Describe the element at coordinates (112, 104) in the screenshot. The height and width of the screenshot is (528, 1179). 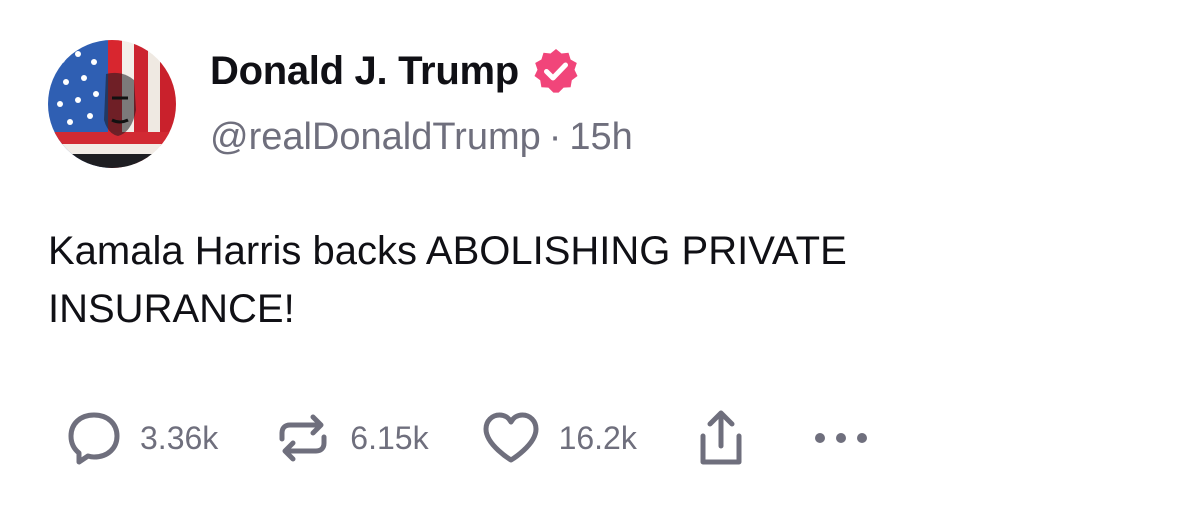
I see `avatar` at that location.